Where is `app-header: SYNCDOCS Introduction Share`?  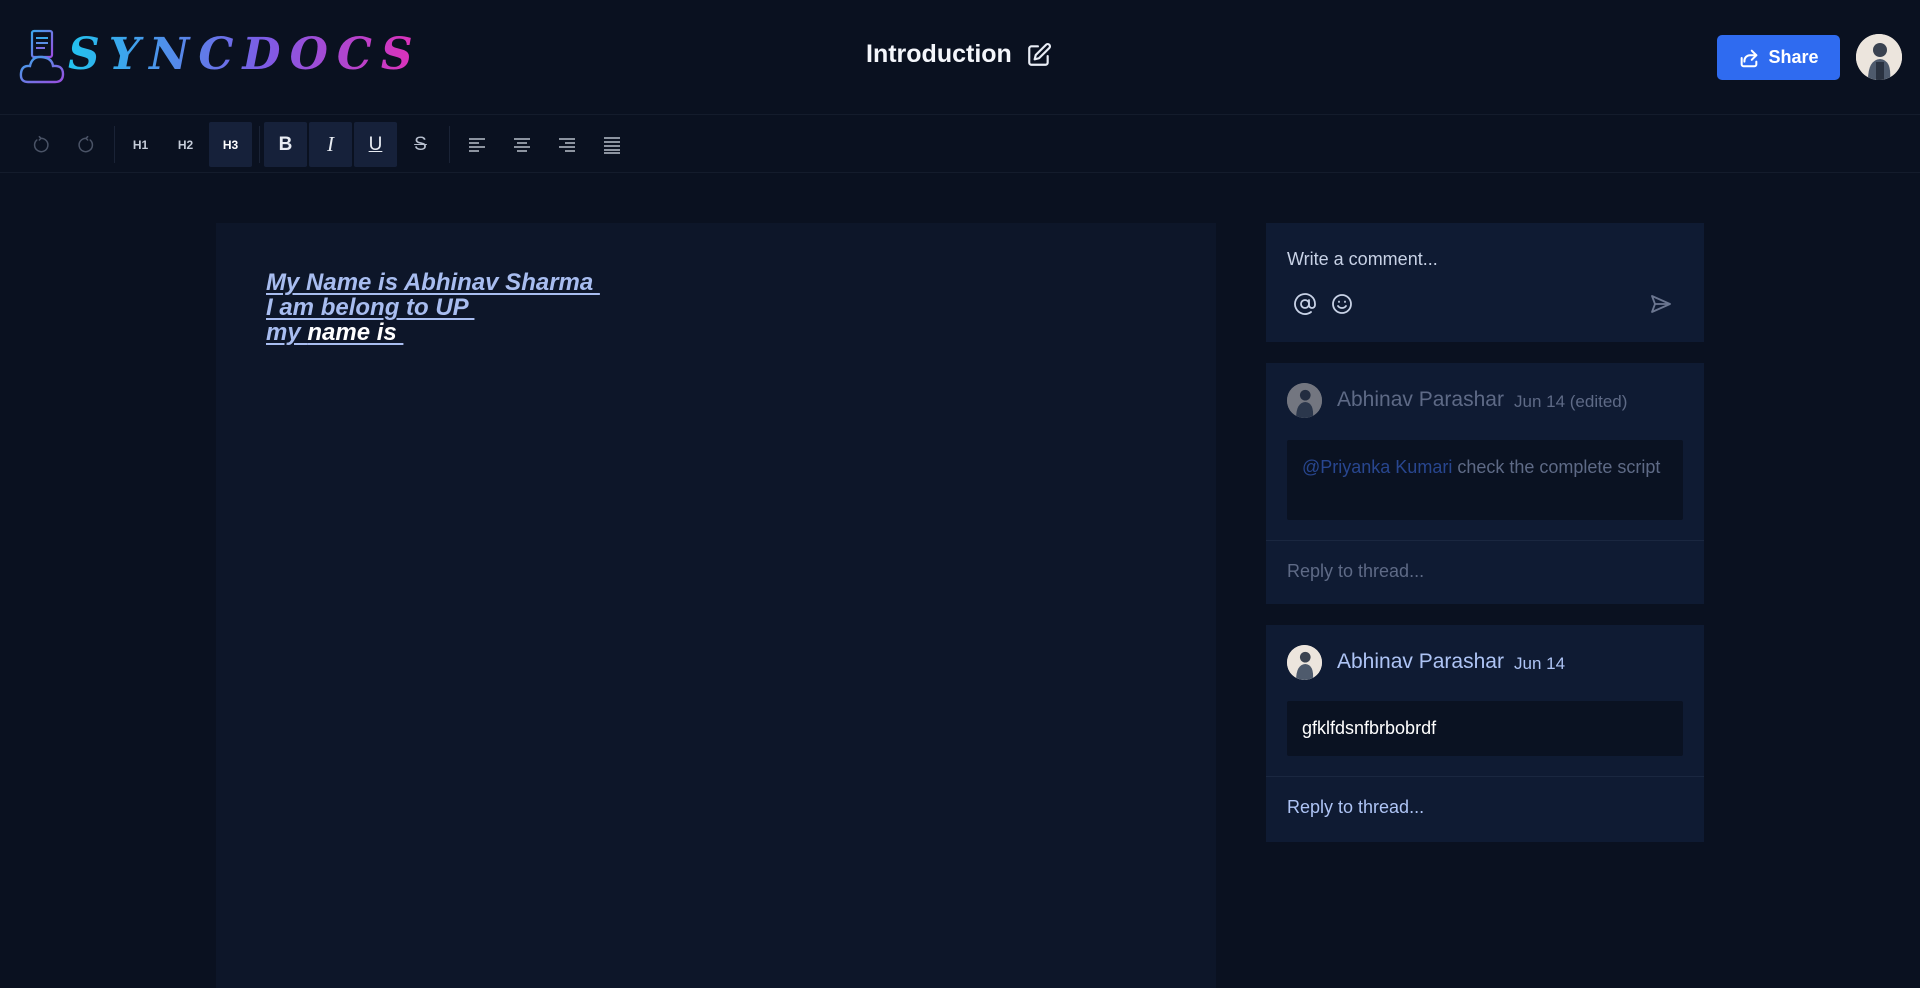
app-header: SYNCDOCS Introduction Share is located at coordinates (960, 57).